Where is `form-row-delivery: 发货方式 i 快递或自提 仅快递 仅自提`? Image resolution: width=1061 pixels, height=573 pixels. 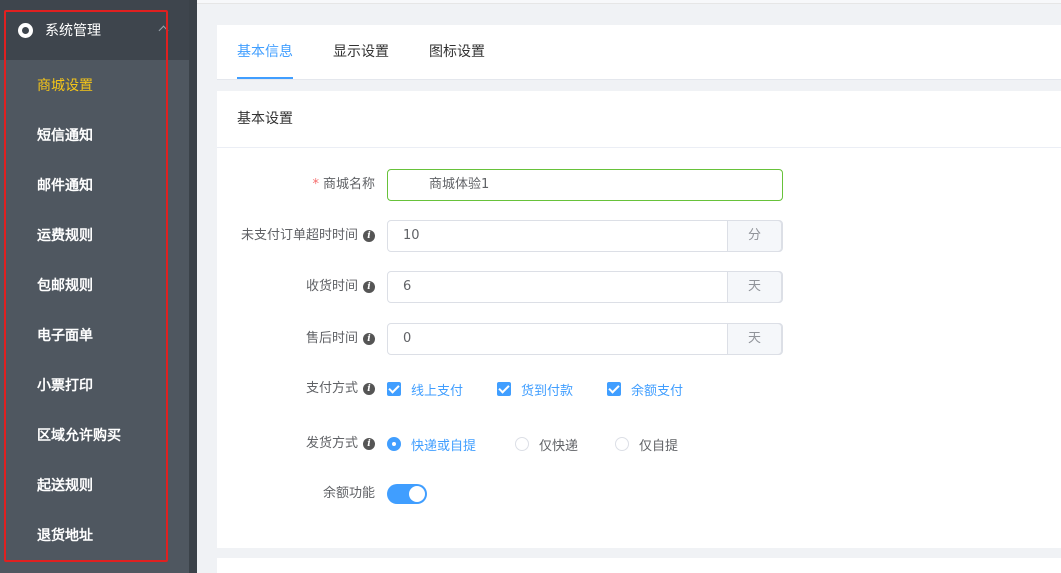 form-row-delivery: 发货方式 i 快递或自提 仅快递 仅自提 is located at coordinates (639, 444).